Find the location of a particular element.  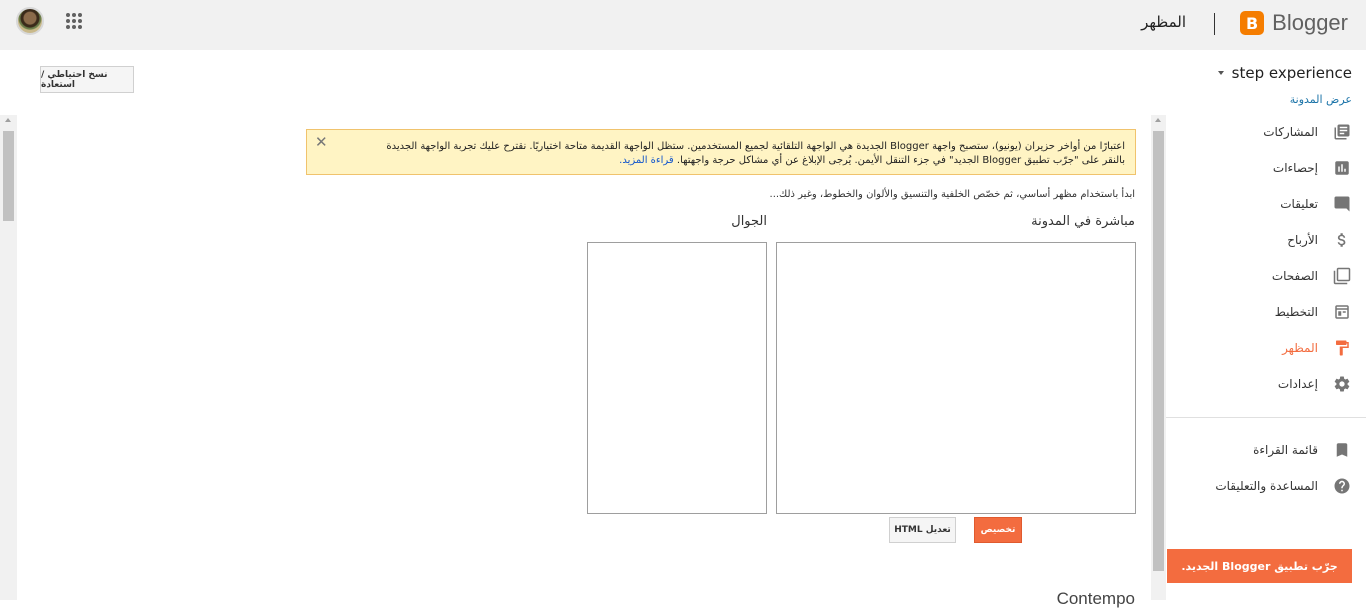

edit-html-button: تعديل HTML is located at coordinates (922, 530).